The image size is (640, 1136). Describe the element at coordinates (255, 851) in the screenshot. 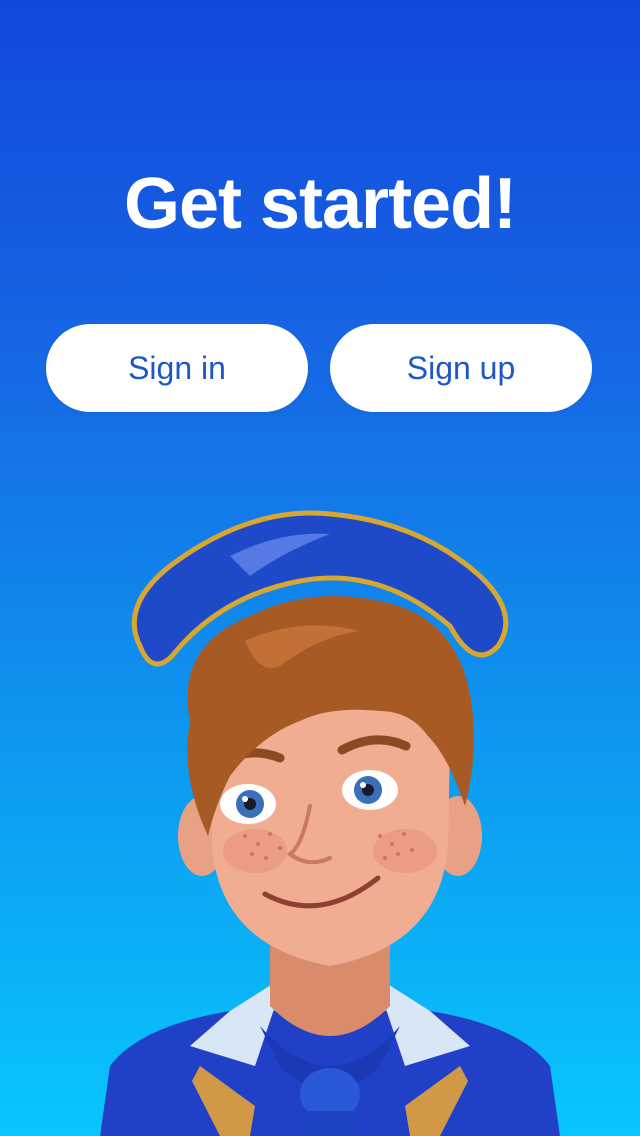

I see `left-cheek` at that location.